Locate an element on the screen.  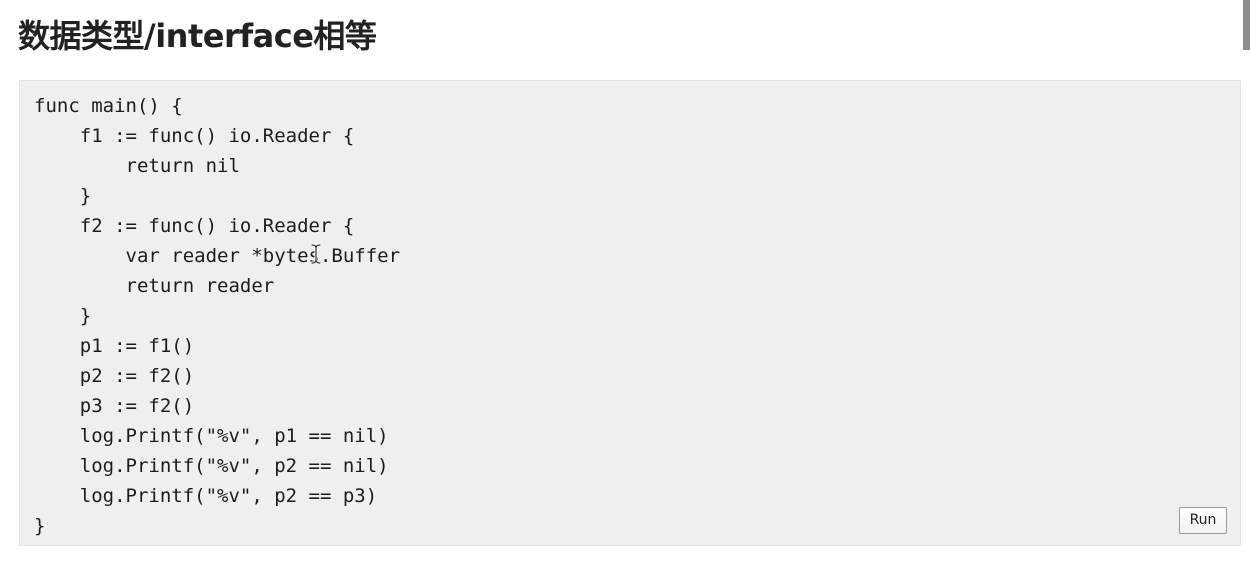
run-button: Run is located at coordinates (1203, 520).